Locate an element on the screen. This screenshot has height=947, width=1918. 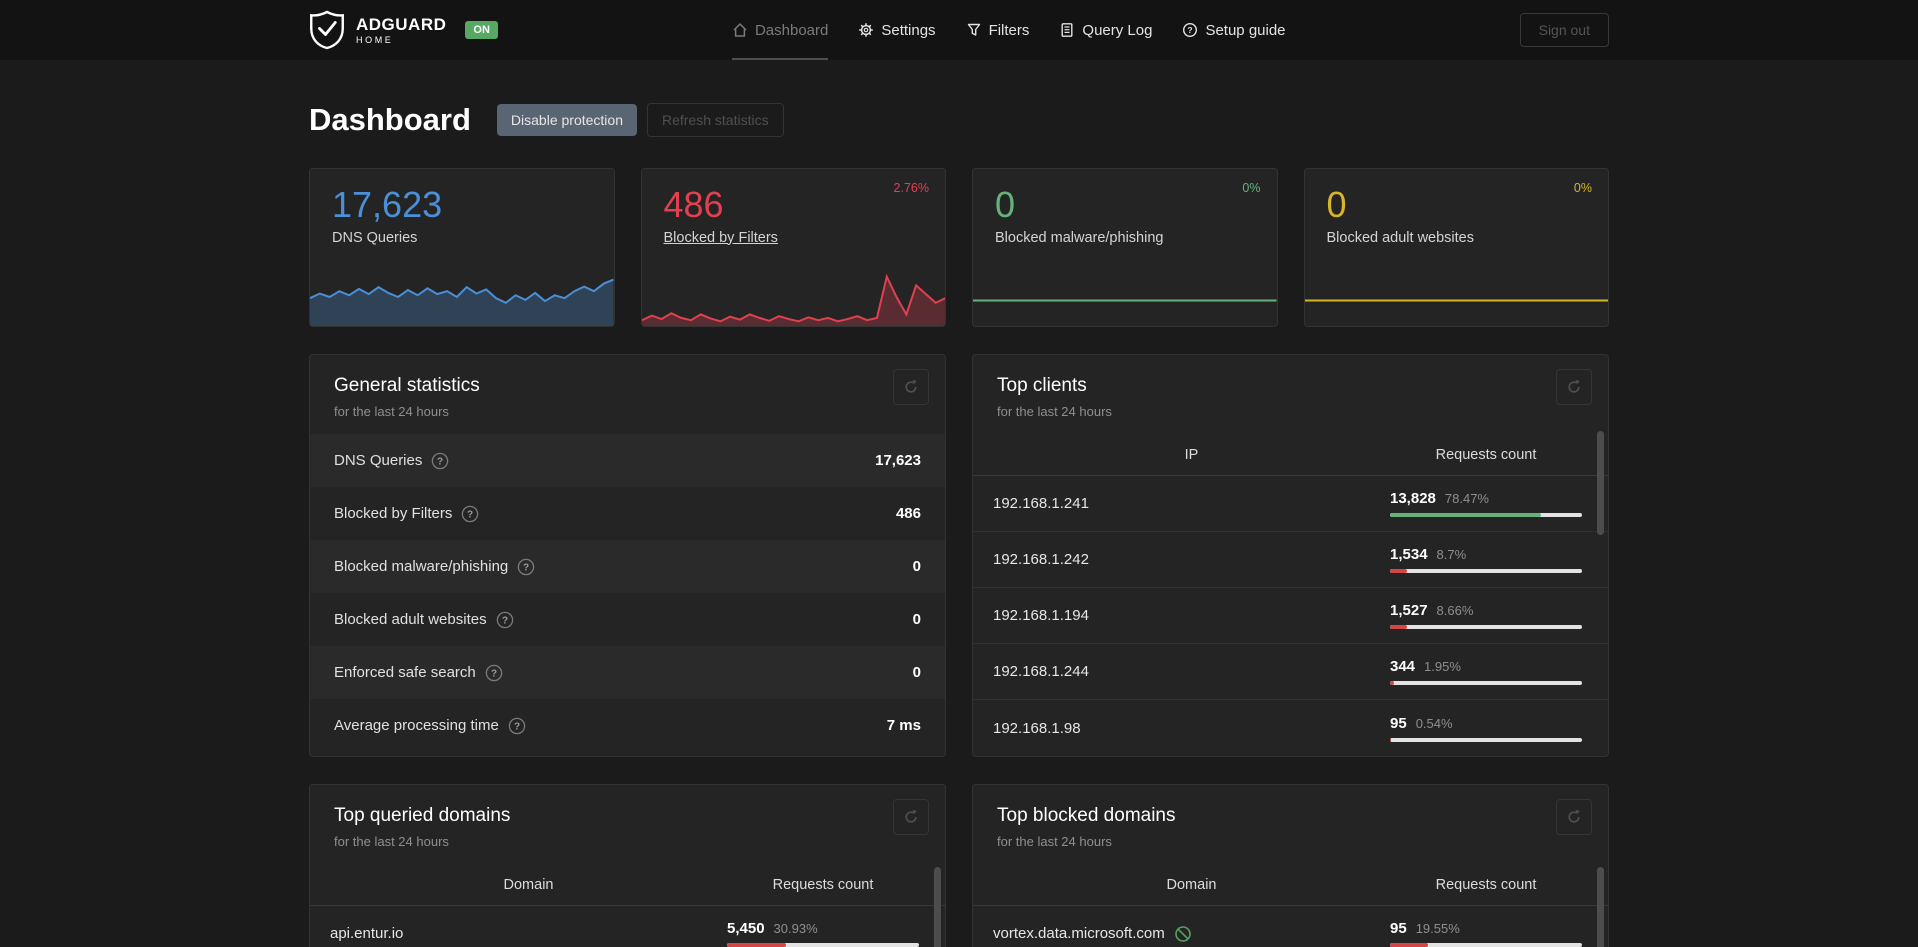
nav-label: Filters is located at coordinates (1009, 30).